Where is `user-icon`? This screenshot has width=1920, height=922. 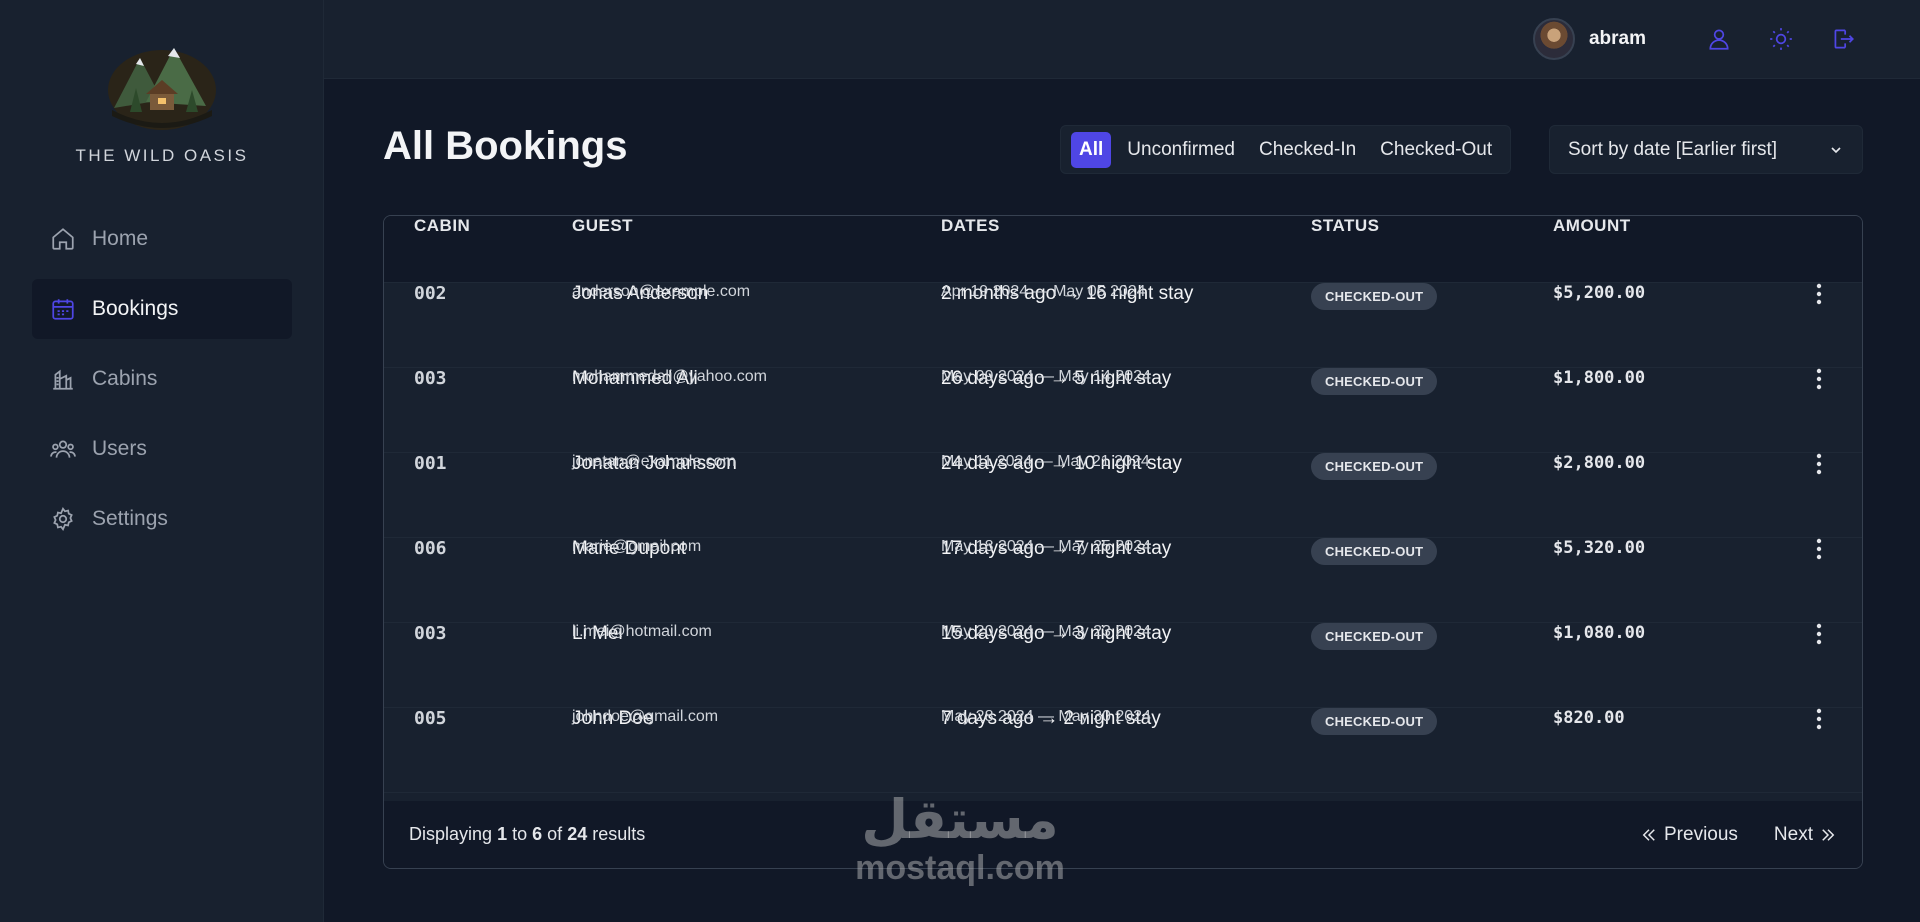 user-icon is located at coordinates (1719, 39).